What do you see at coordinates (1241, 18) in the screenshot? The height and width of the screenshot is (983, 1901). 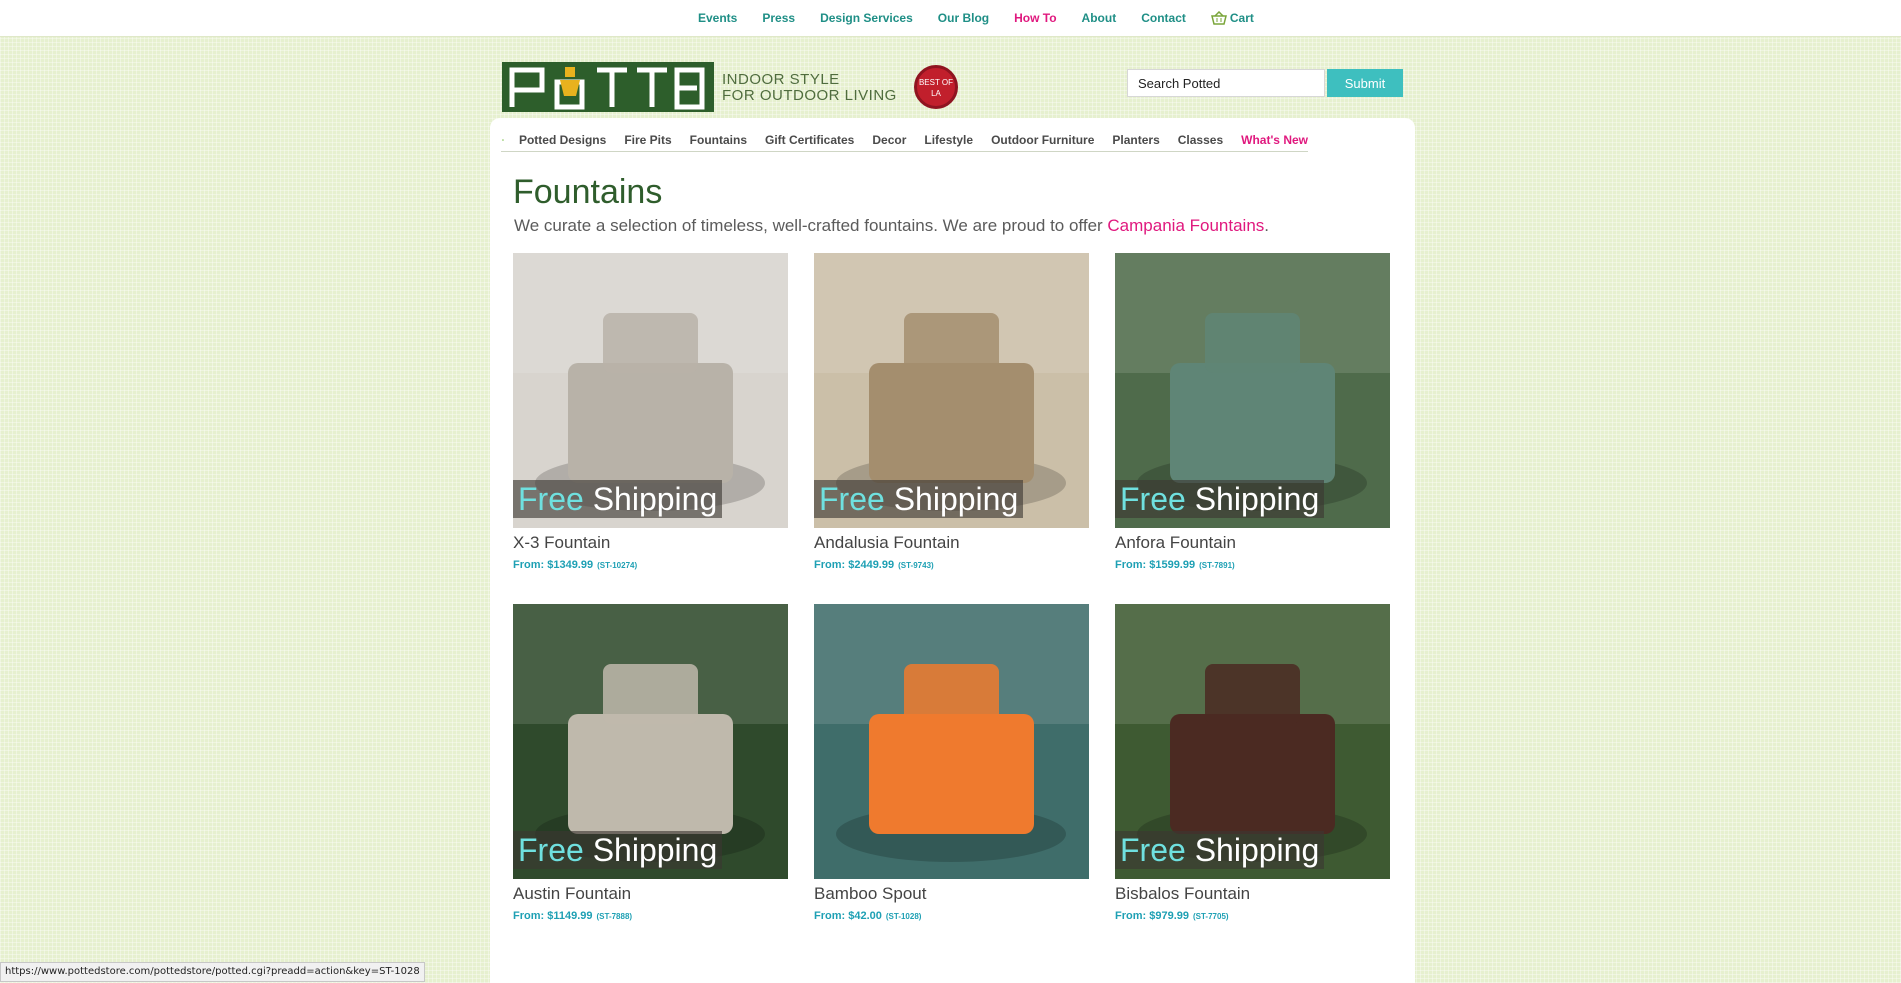 I see `cart-label: Cart` at bounding box center [1241, 18].